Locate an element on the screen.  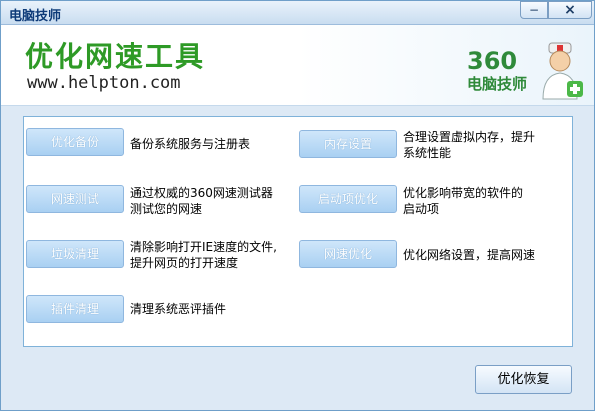
app-title: 优化网速工具 is located at coordinates (115, 56).